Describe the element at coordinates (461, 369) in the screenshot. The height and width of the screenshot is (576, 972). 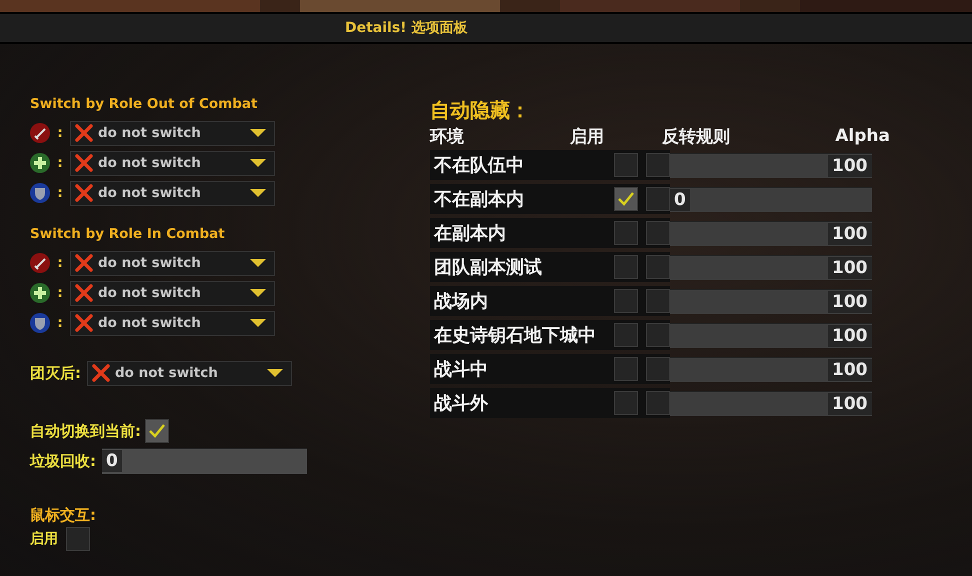
I see `row-label: 战斗中` at that location.